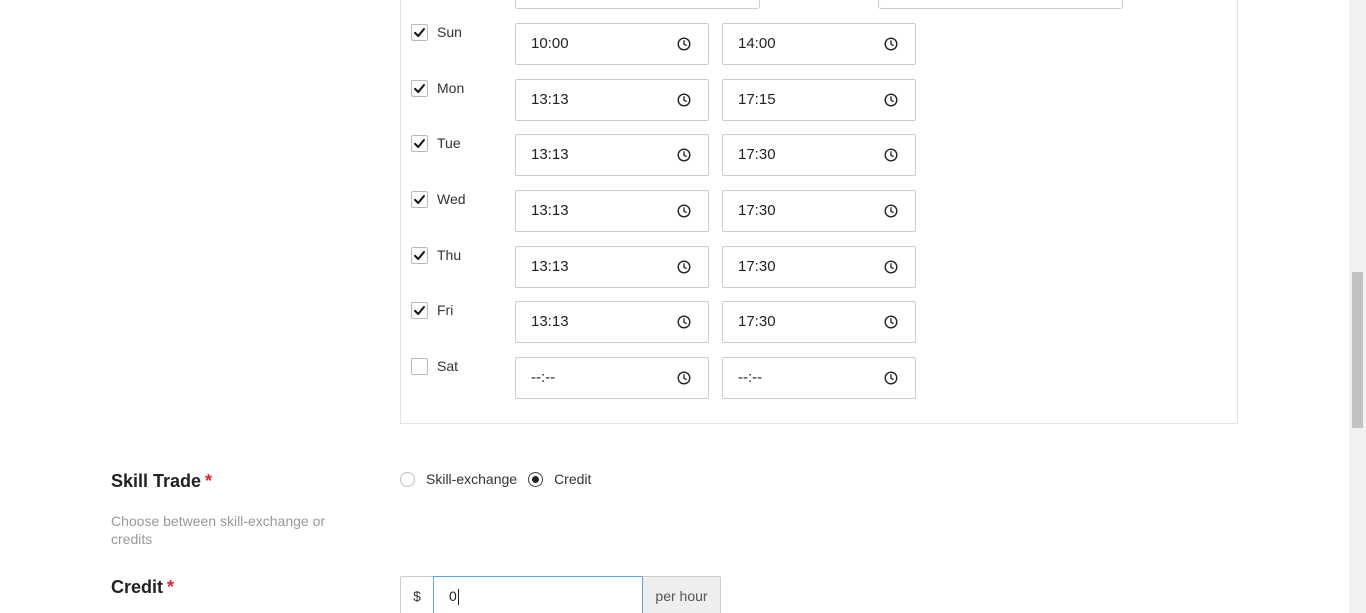 Image resolution: width=1366 pixels, height=613 pixels. Describe the element at coordinates (449, 143) in the screenshot. I see `day-label: Tue` at that location.